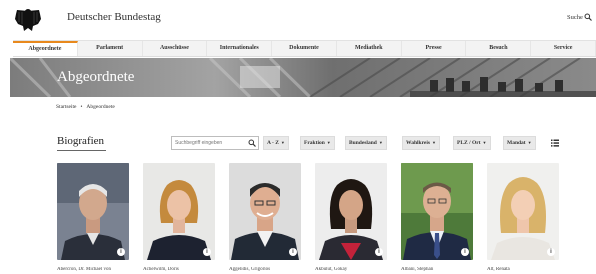 The height and width of the screenshot is (274, 596). I want to click on filter-plz-ort: PLZ / Ort ▼, so click(472, 143).